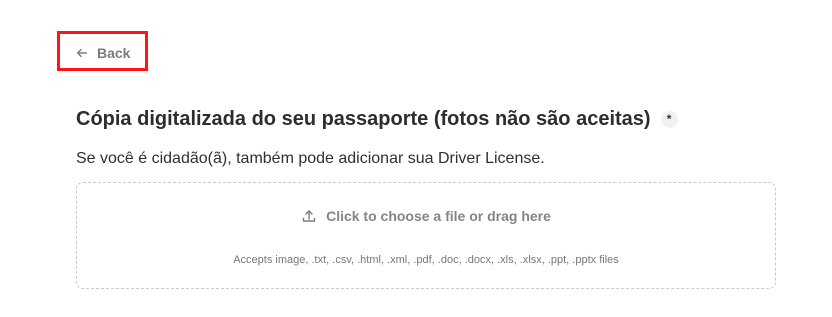  I want to click on dropzone-prompt: Click to choose a file or drag here, so click(426, 216).